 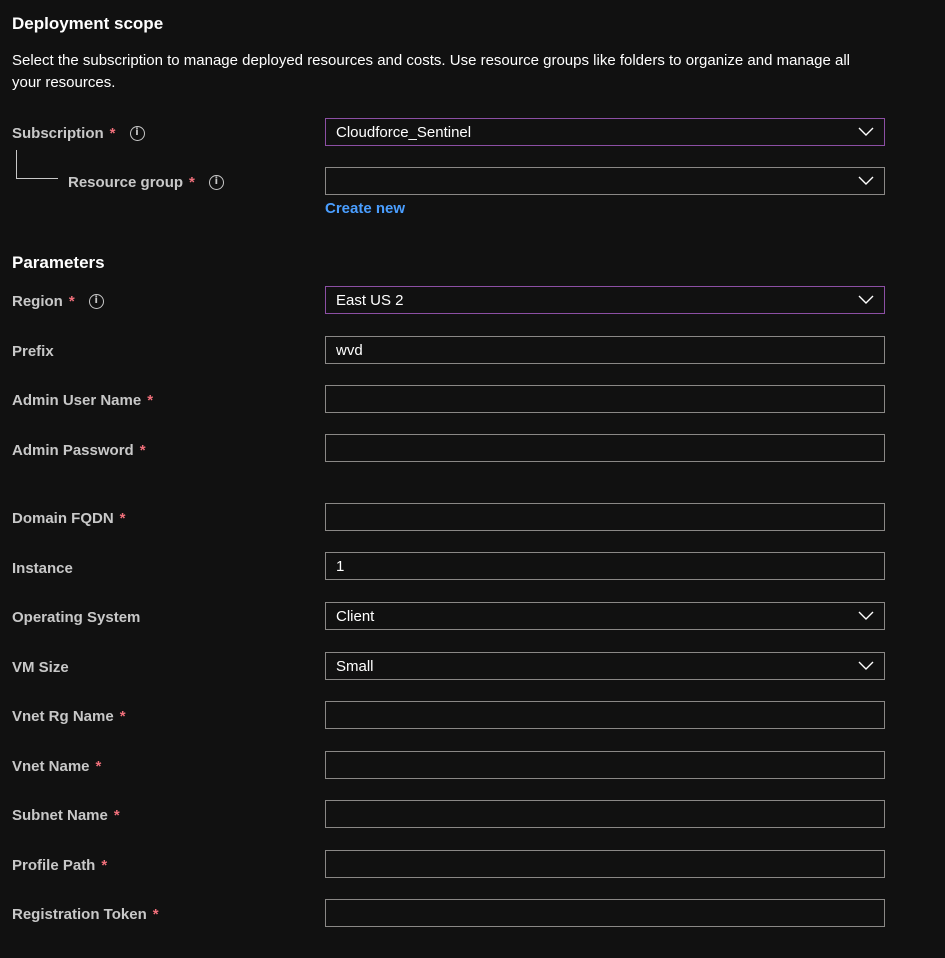 I want to click on domain-fqdn-input, so click(x=605, y=517).